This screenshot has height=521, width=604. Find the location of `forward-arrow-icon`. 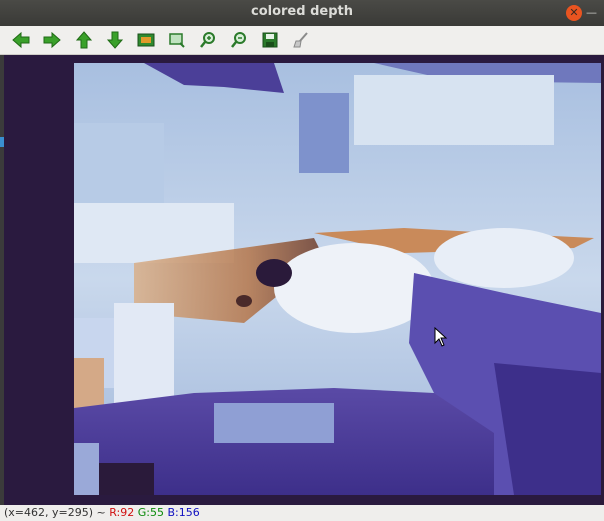

forward-arrow-icon is located at coordinates (52, 40).